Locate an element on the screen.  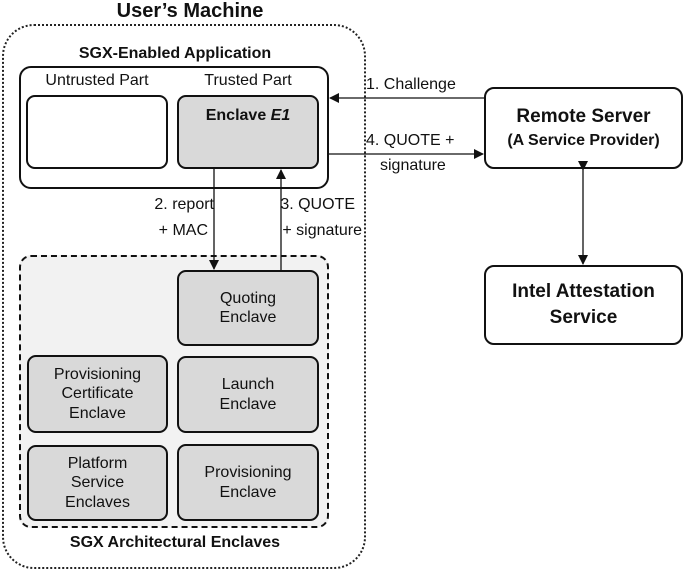
step3-label-line2: + signature is located at coordinates (322, 230).